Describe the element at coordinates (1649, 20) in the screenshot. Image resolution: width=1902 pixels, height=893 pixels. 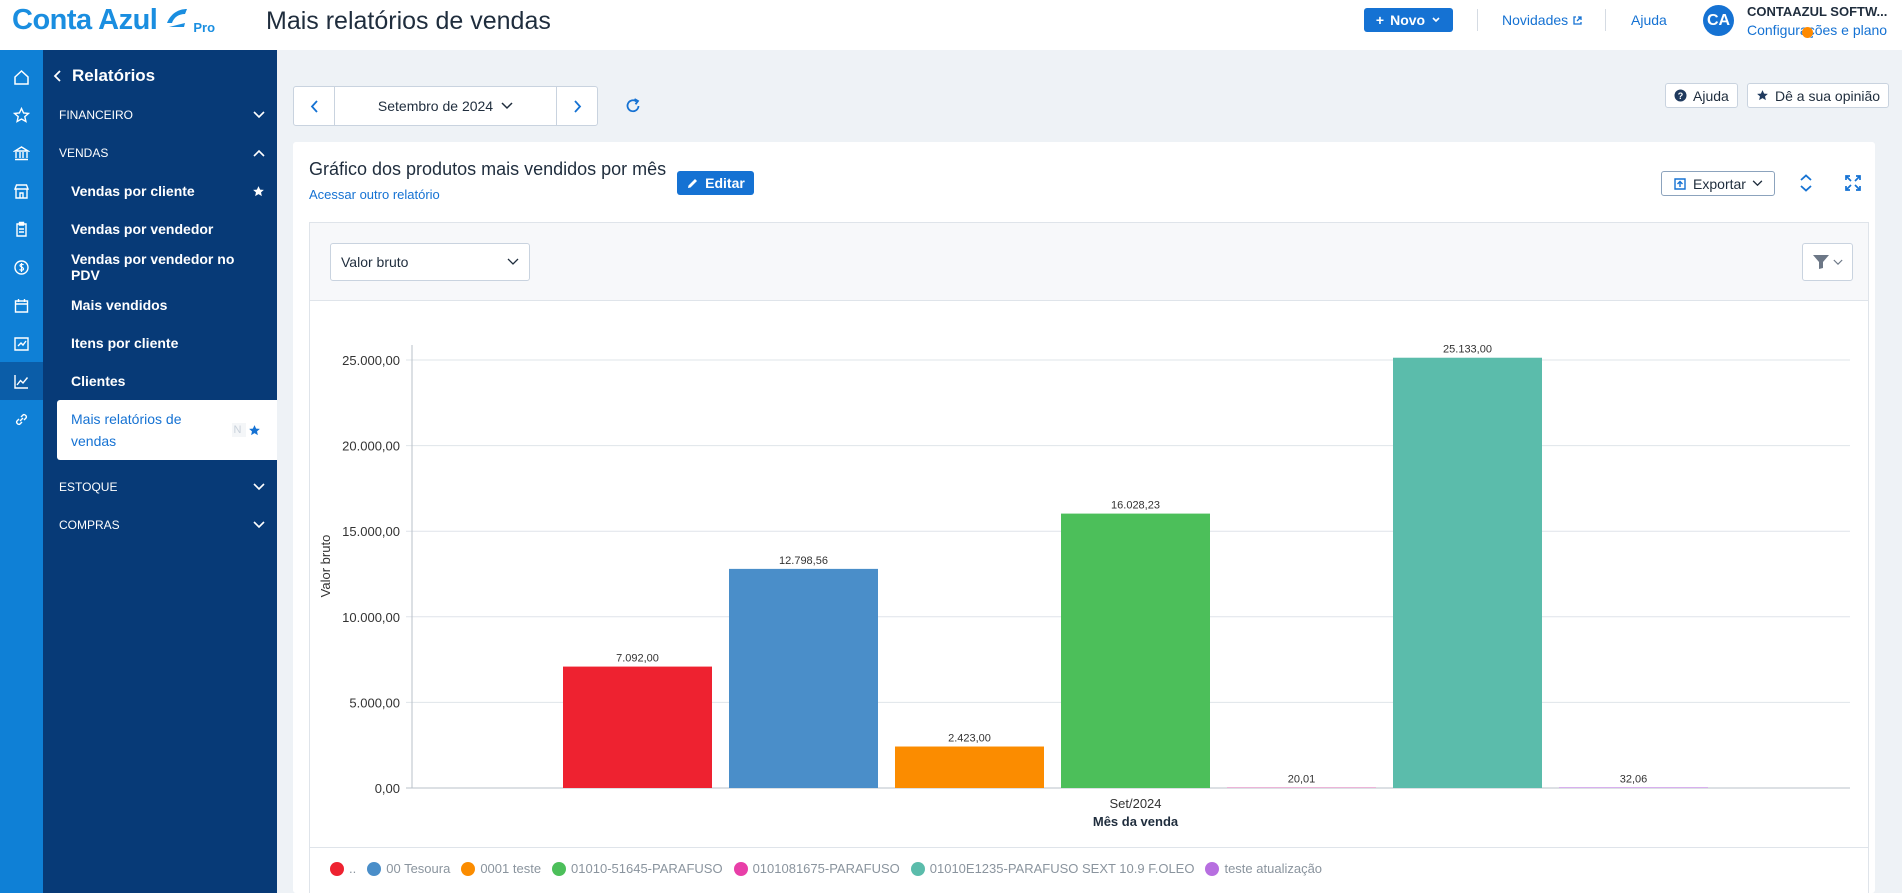
I see `help-link: Ajuda` at that location.